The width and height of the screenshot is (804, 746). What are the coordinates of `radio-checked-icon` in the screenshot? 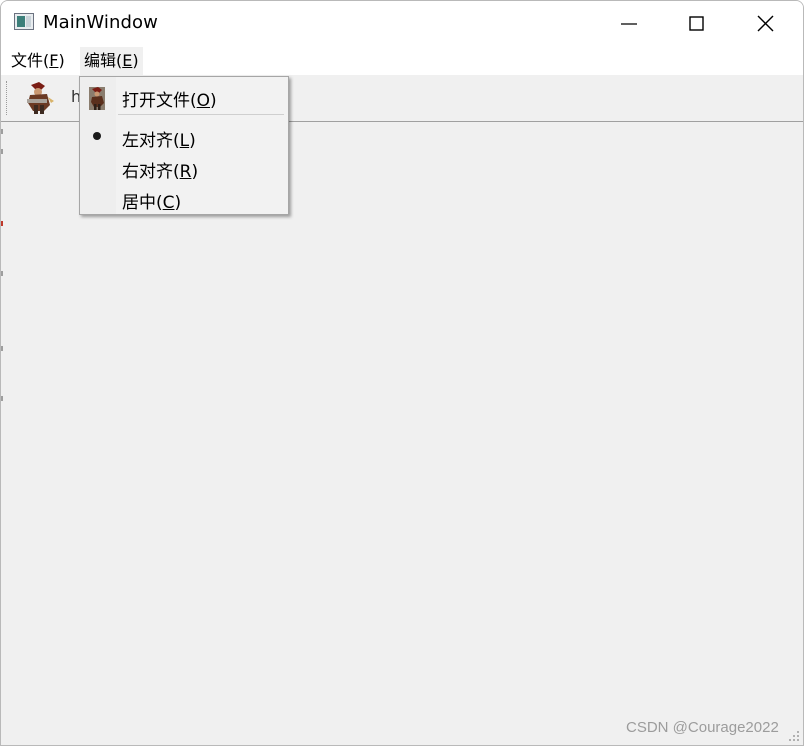 It's located at (97, 136).